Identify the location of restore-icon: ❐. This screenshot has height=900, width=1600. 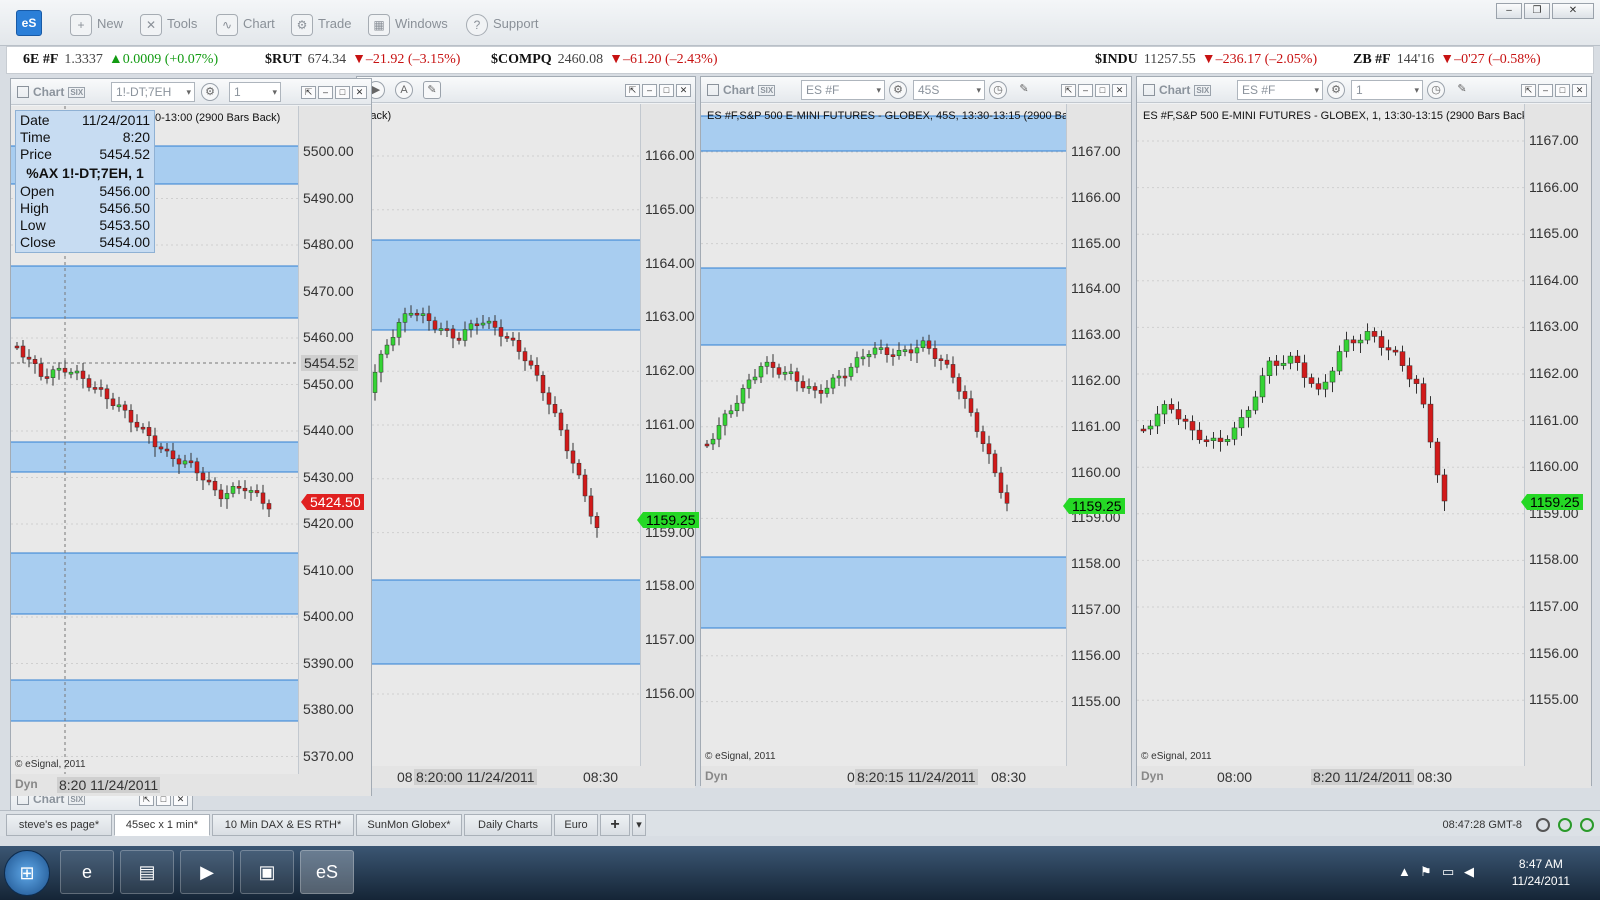
(1537, 11).